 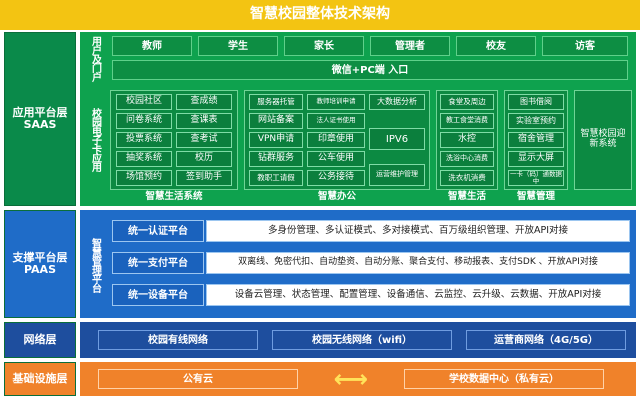 I want to click on app-item: 食堂及周边, so click(x=467, y=102).